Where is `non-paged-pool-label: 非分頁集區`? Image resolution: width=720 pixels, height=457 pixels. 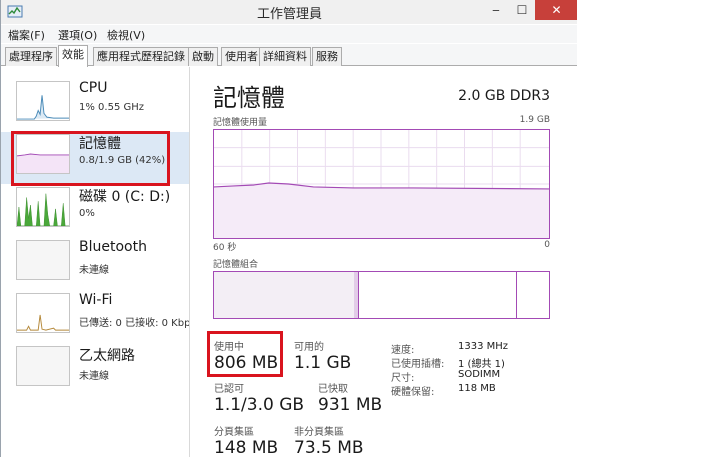 non-paged-pool-label: 非分頁集區 is located at coordinates (319, 432).